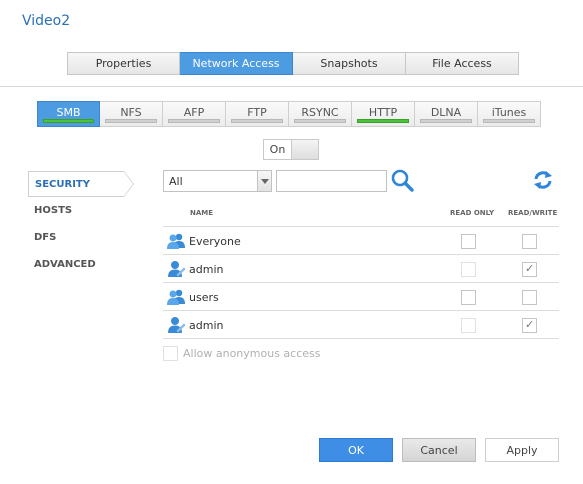 The height and width of the screenshot is (484, 583). Describe the element at coordinates (304, 149) in the screenshot. I see `toggle-knob` at that location.